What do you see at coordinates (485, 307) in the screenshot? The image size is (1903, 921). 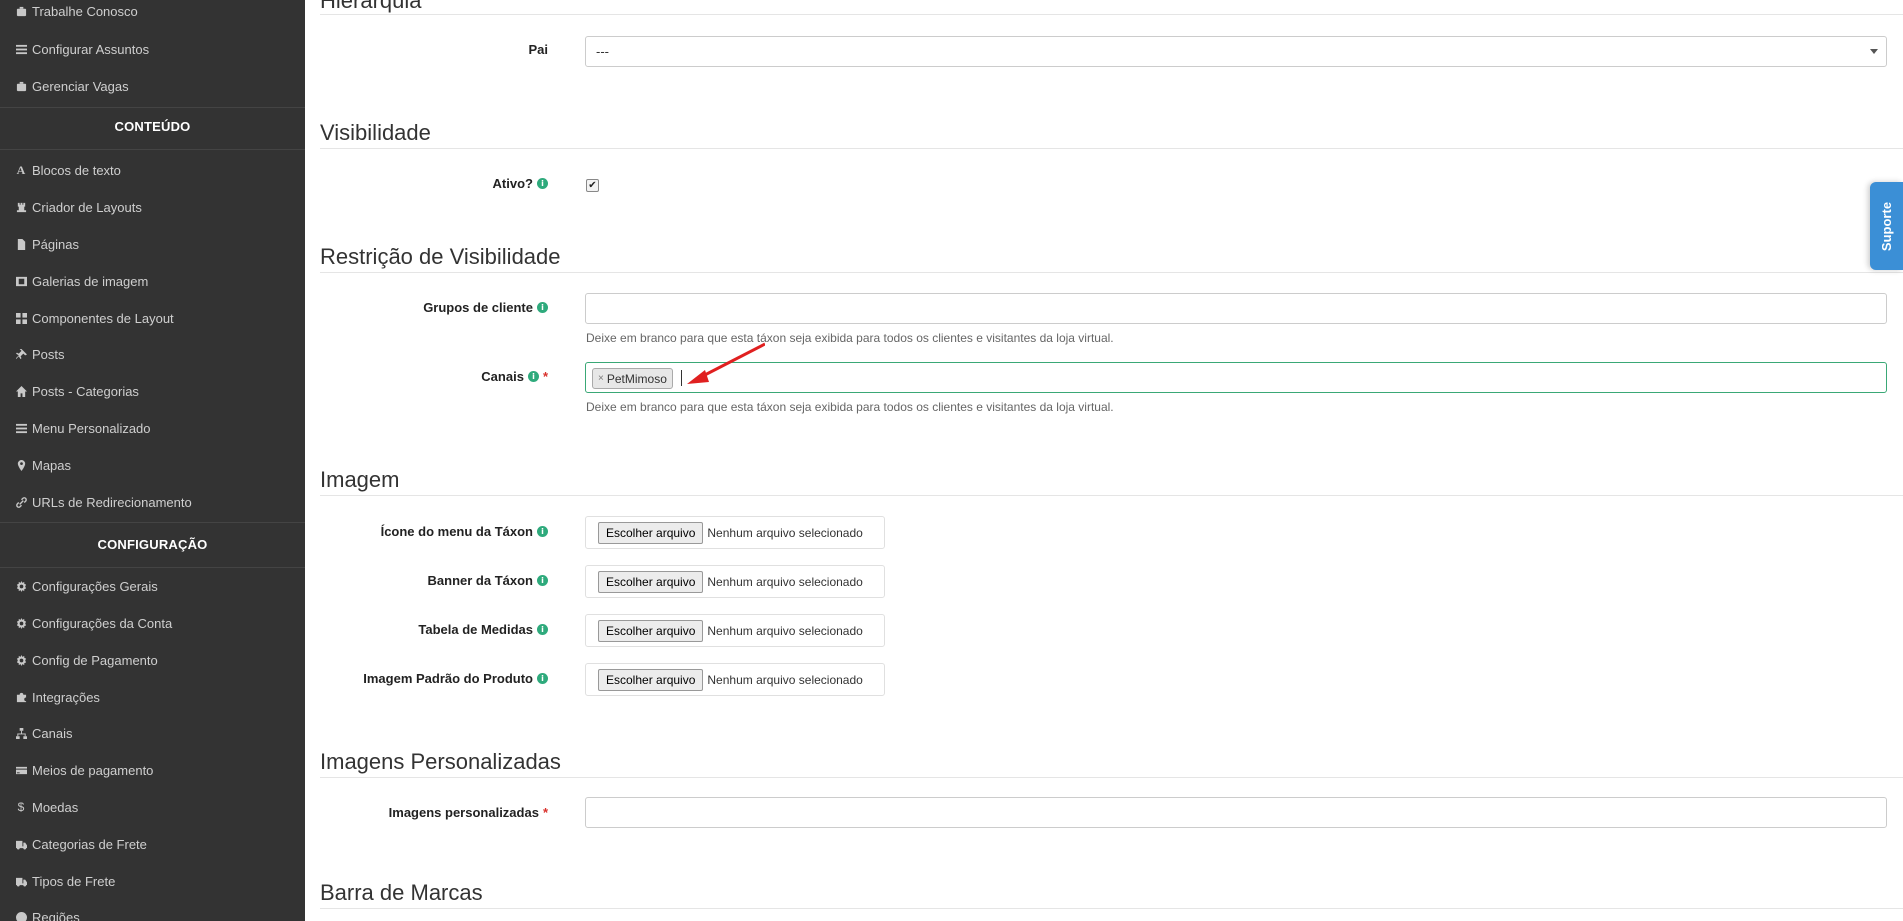 I see `grupos-label: Grupos de cliente i` at bounding box center [485, 307].